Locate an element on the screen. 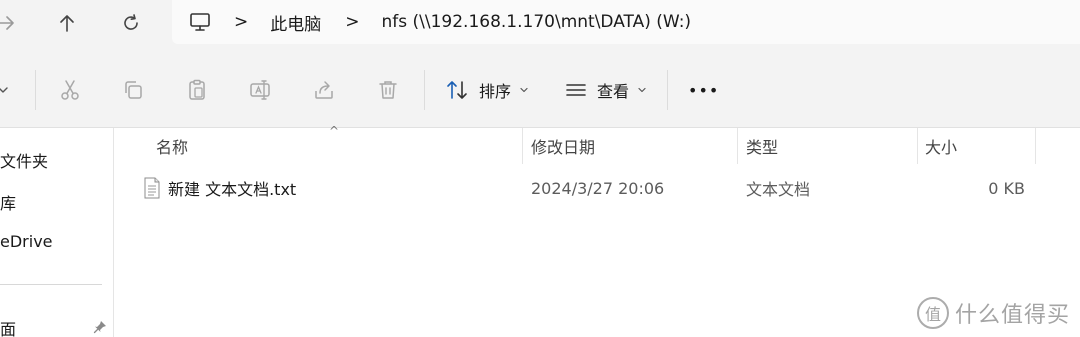 Image resolution: width=1080 pixels, height=337 pixels. sidebar-item-onedrive: eDrive is located at coordinates (26, 241).